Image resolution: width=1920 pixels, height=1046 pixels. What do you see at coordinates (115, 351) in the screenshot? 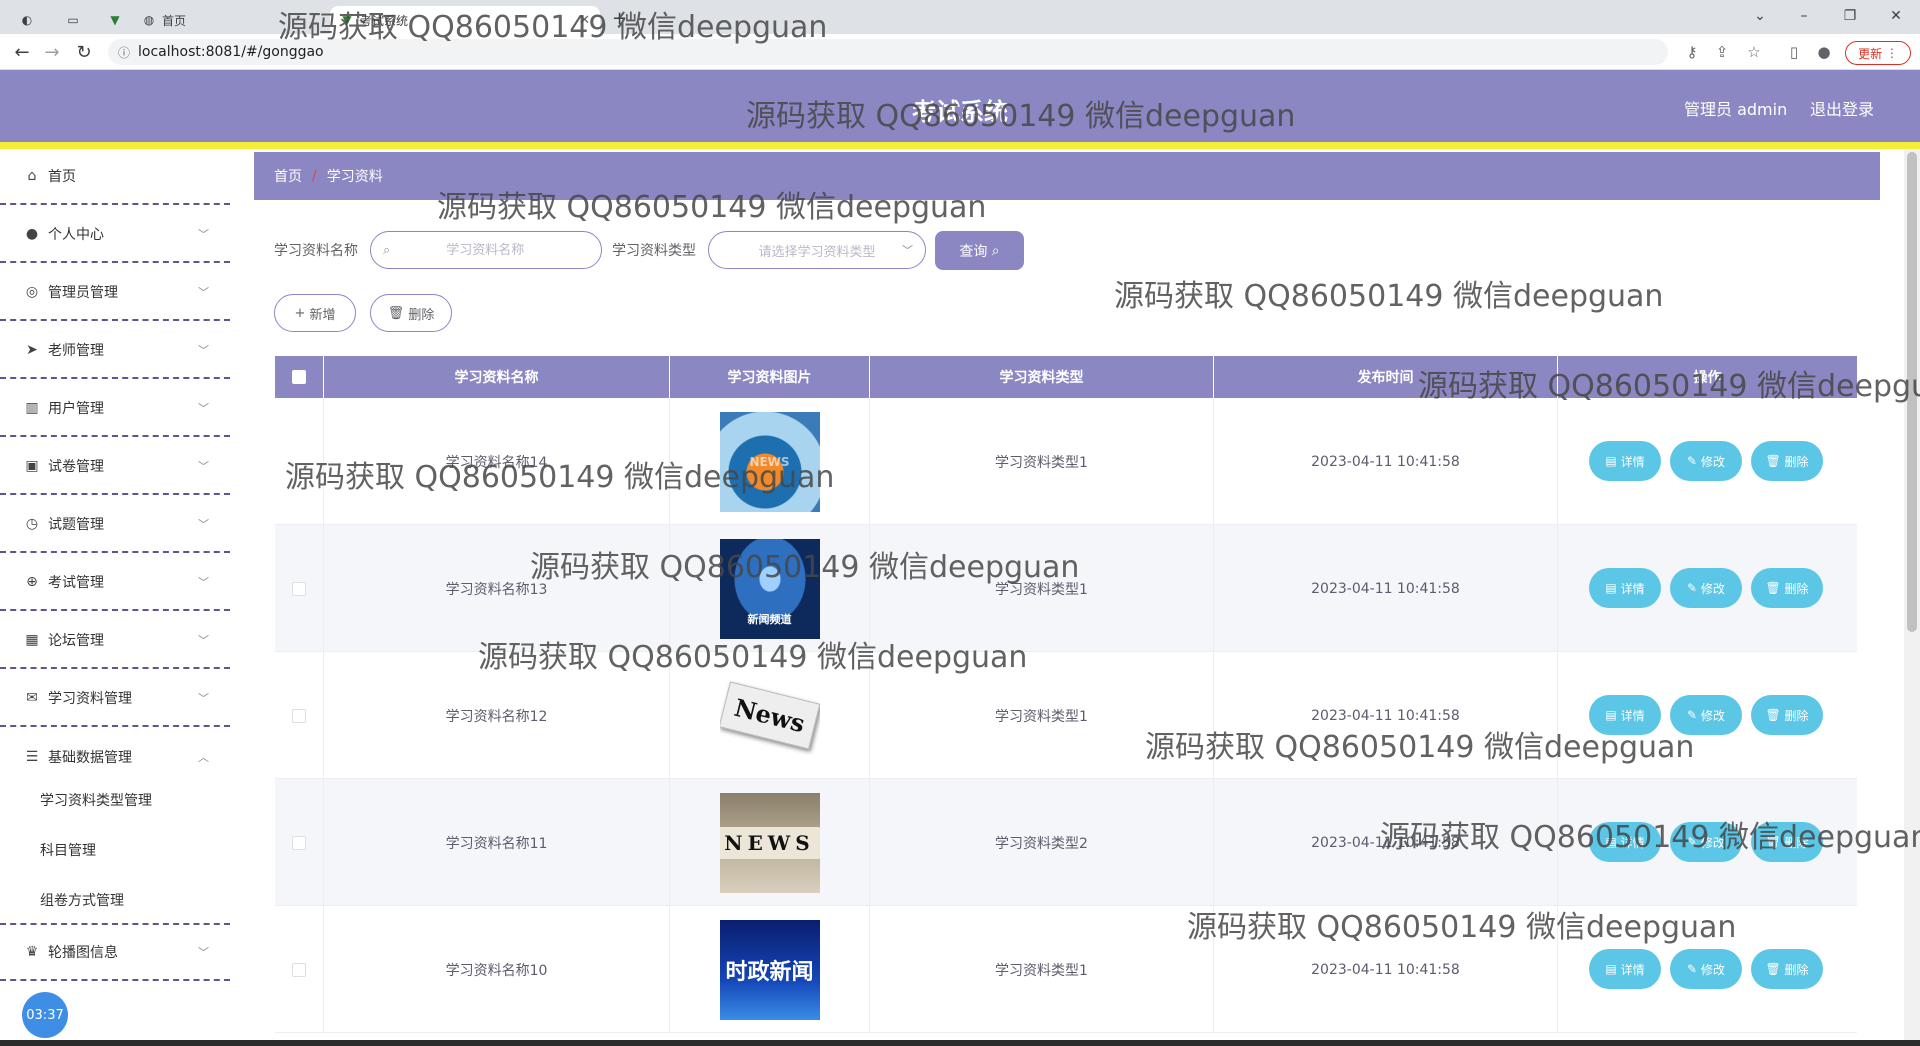
I see `sidebar-item-teachers: ➤ 老师管理 ﹀` at bounding box center [115, 351].